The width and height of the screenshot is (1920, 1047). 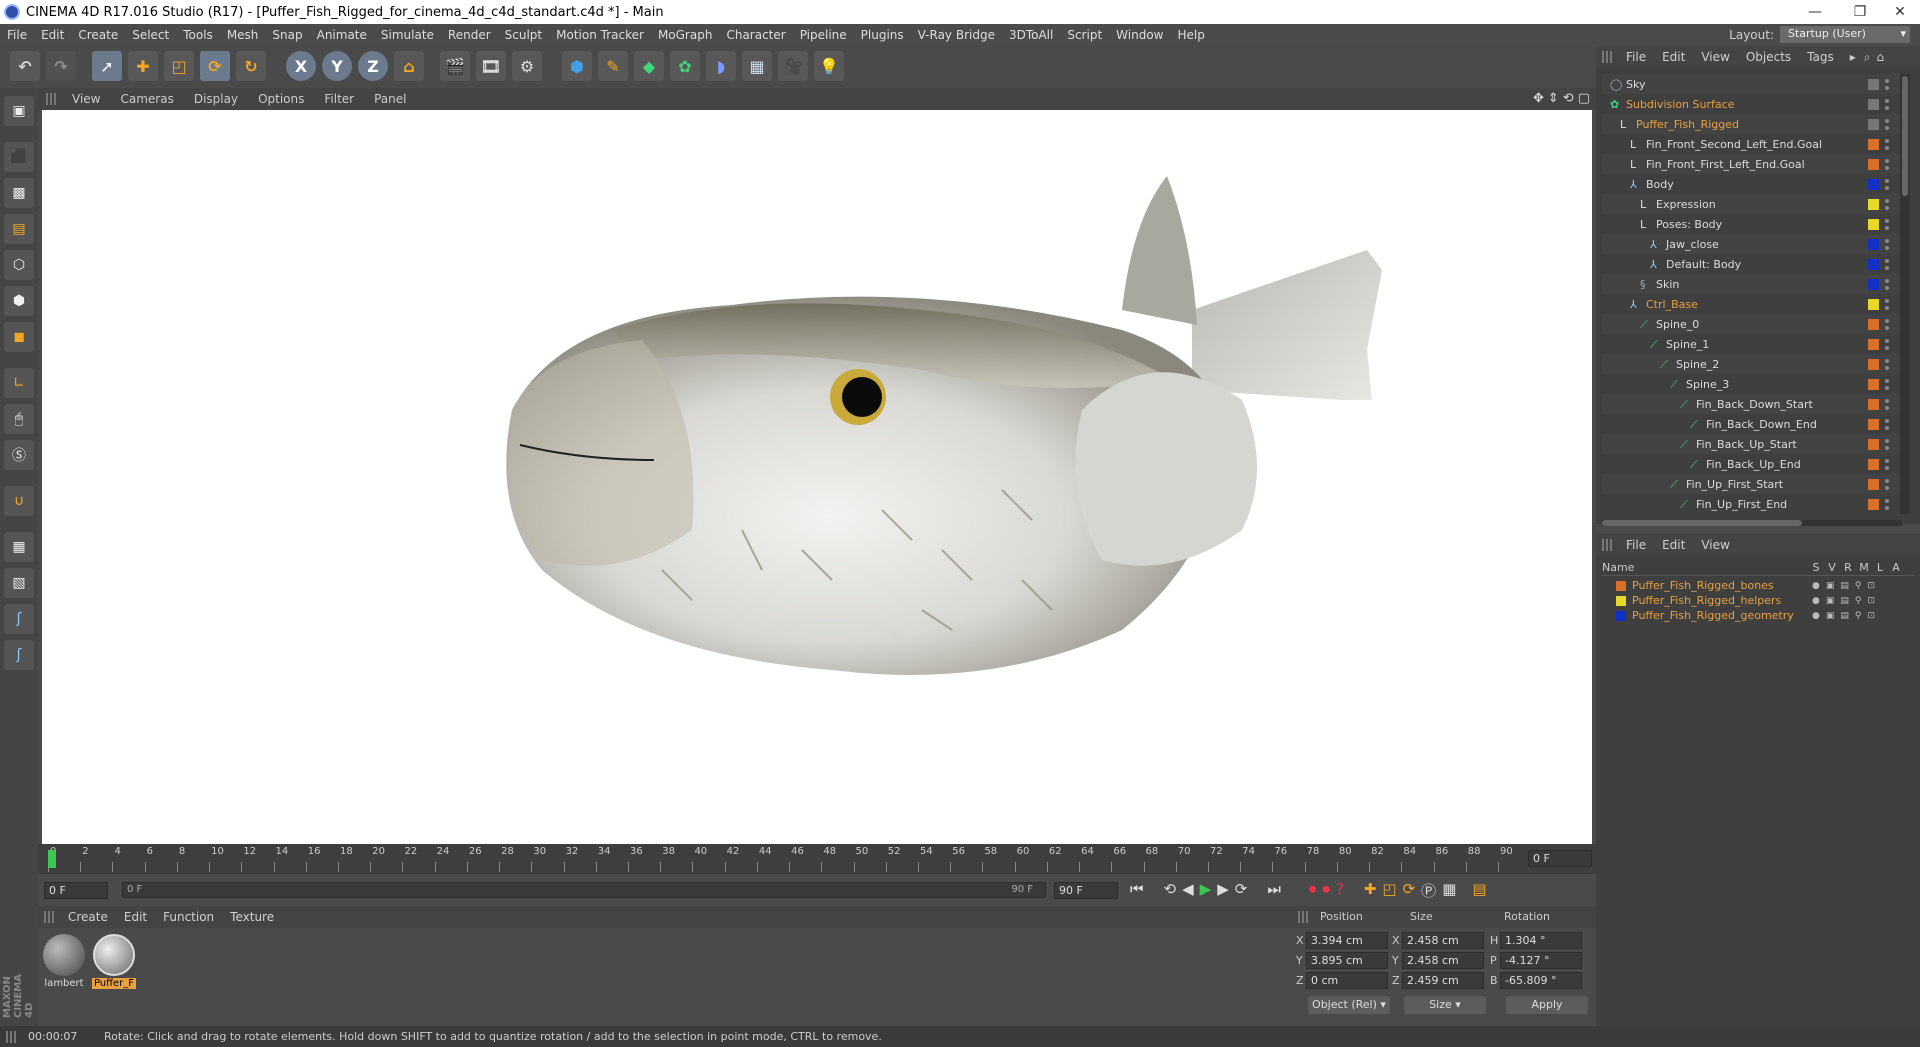 I want to click on deformer-icon: ◗, so click(x=721, y=66).